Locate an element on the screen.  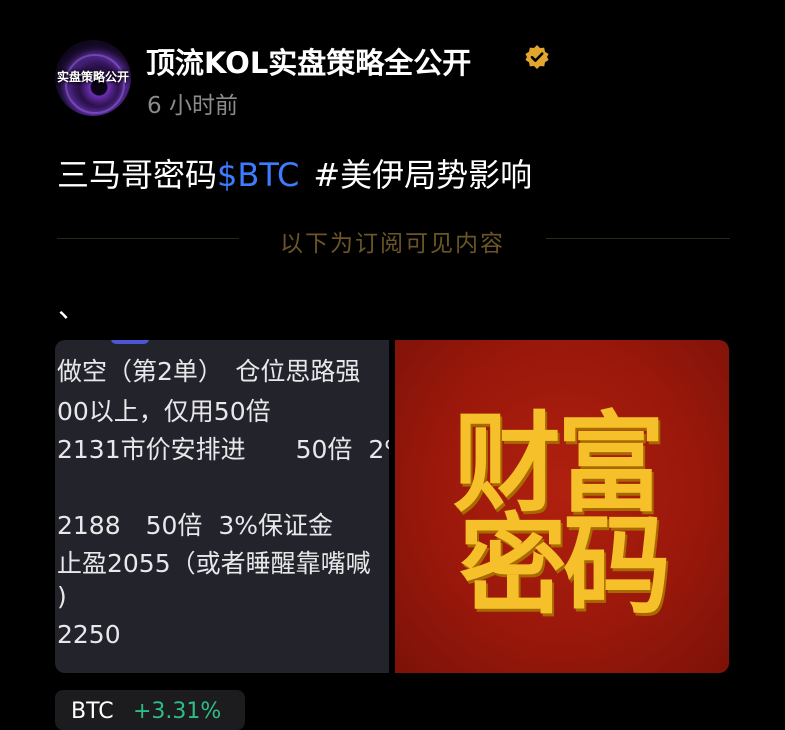
hashtag-topic: #美伊局势影响 is located at coordinates (422, 175).